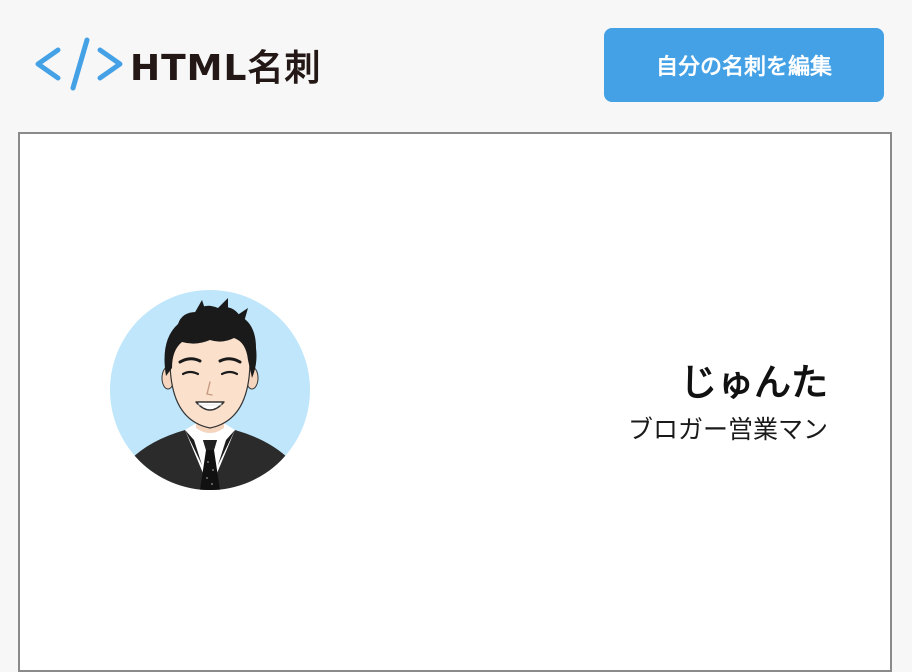 This screenshot has height=672, width=912. I want to click on edit-card-button: 自分の名刺を編集, so click(744, 65).